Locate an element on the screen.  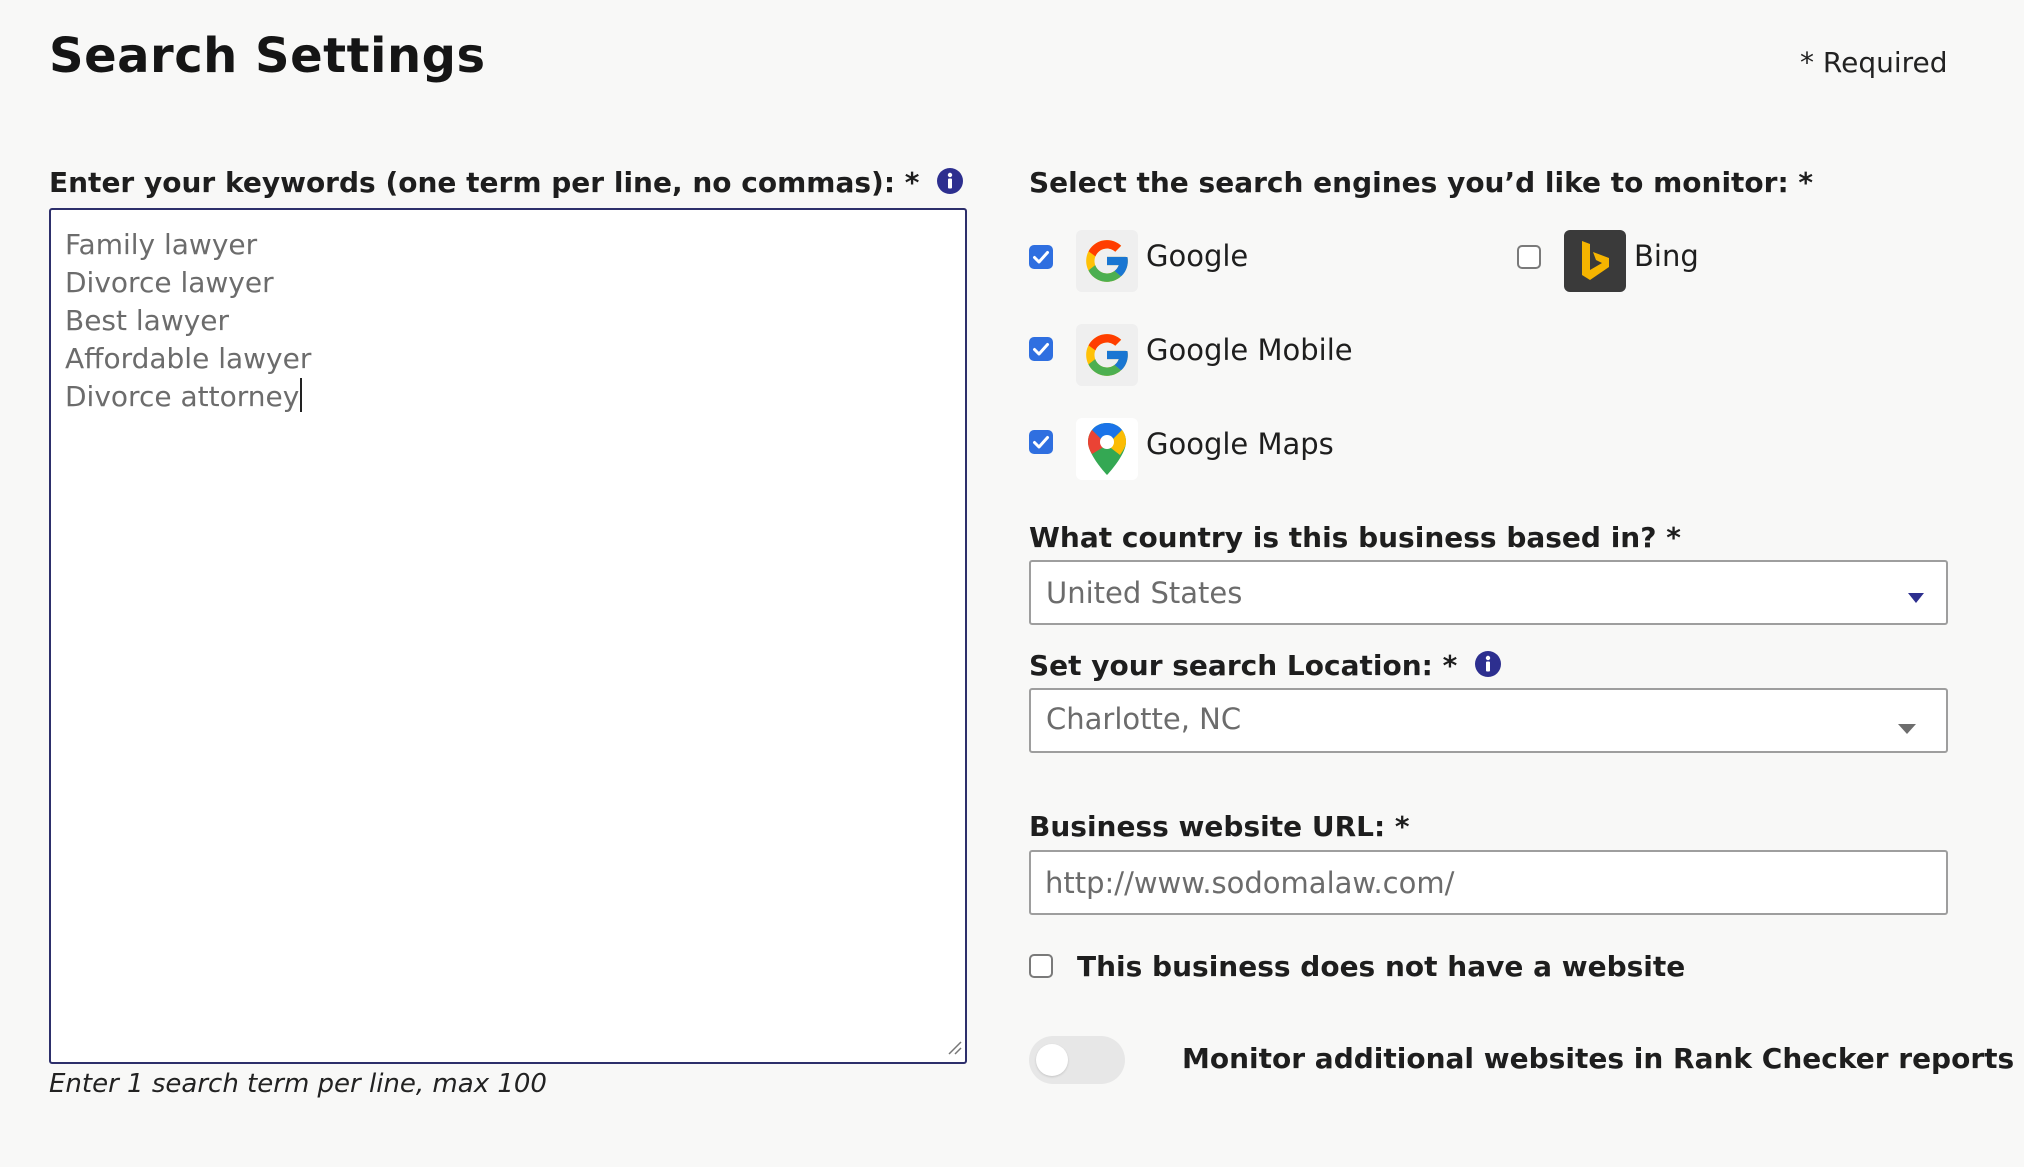
monitor-additional-toggle is located at coordinates (1077, 1060).